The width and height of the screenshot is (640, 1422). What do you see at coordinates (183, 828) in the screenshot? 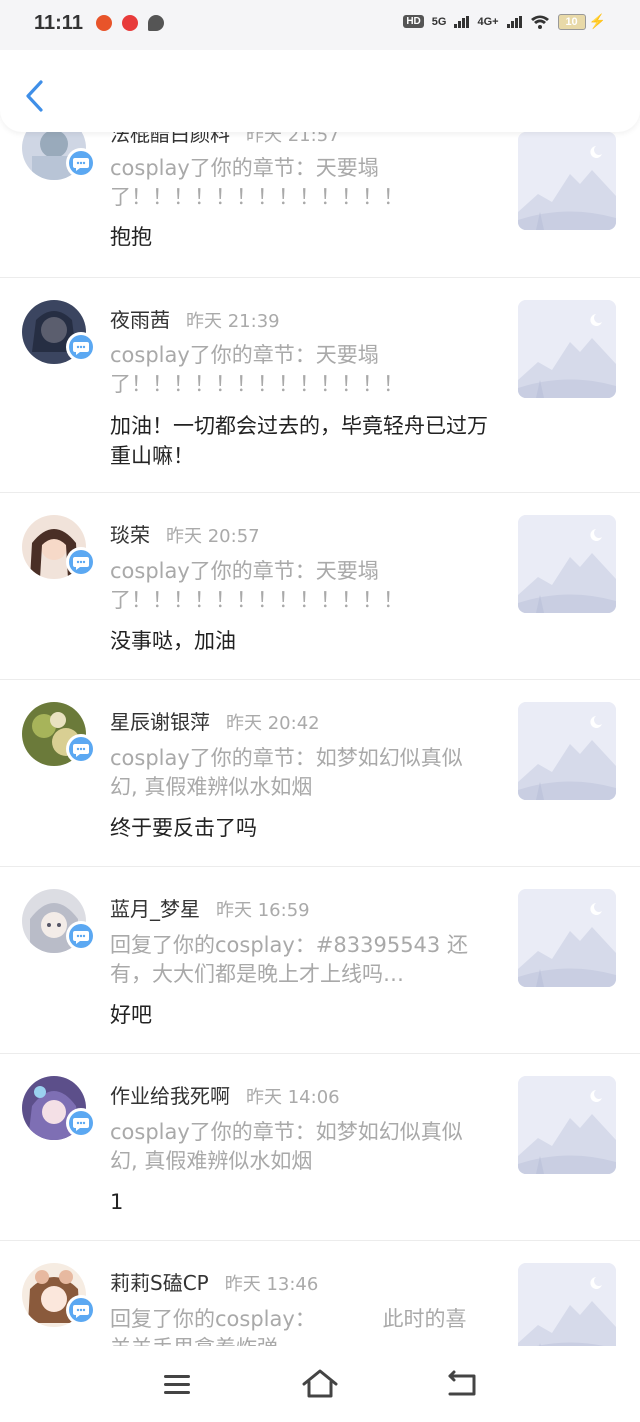
I see `reply-text: 终于要反击了吗` at bounding box center [183, 828].